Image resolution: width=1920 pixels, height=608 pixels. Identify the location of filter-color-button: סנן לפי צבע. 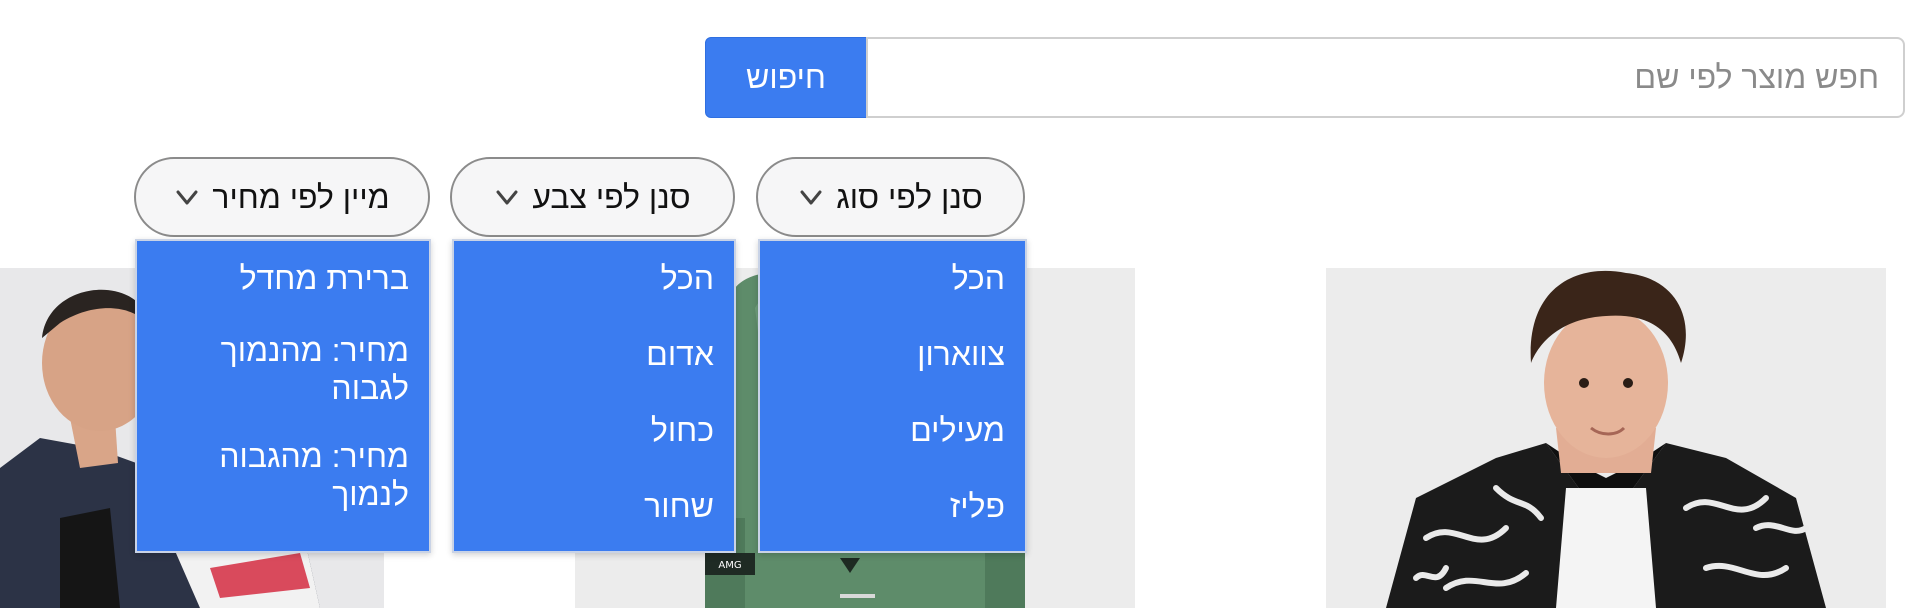
(592, 197).